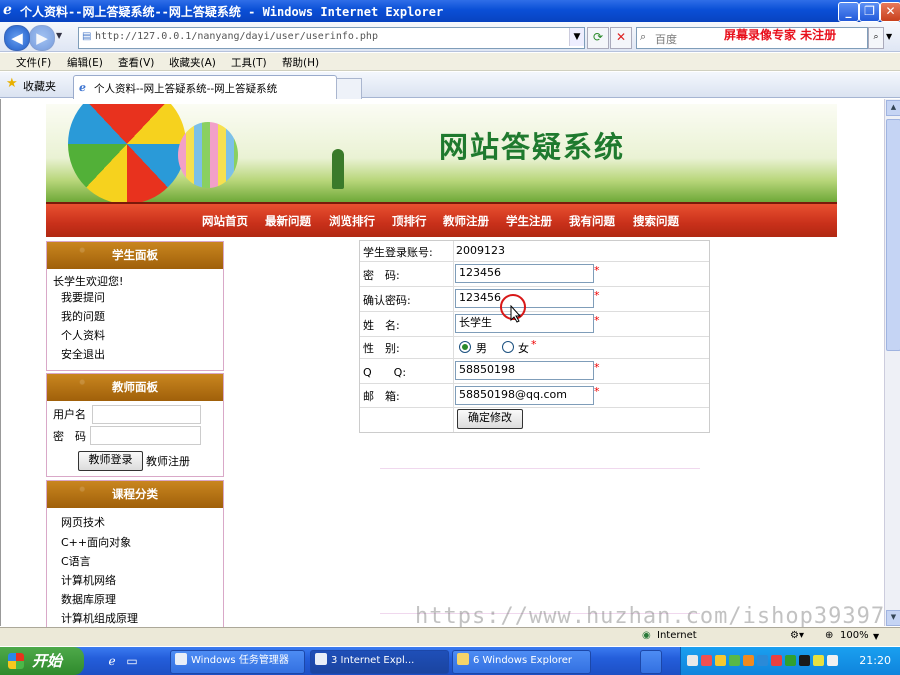  Describe the element at coordinates (524, 370) in the screenshot. I see `qq-input: 58850198` at that location.